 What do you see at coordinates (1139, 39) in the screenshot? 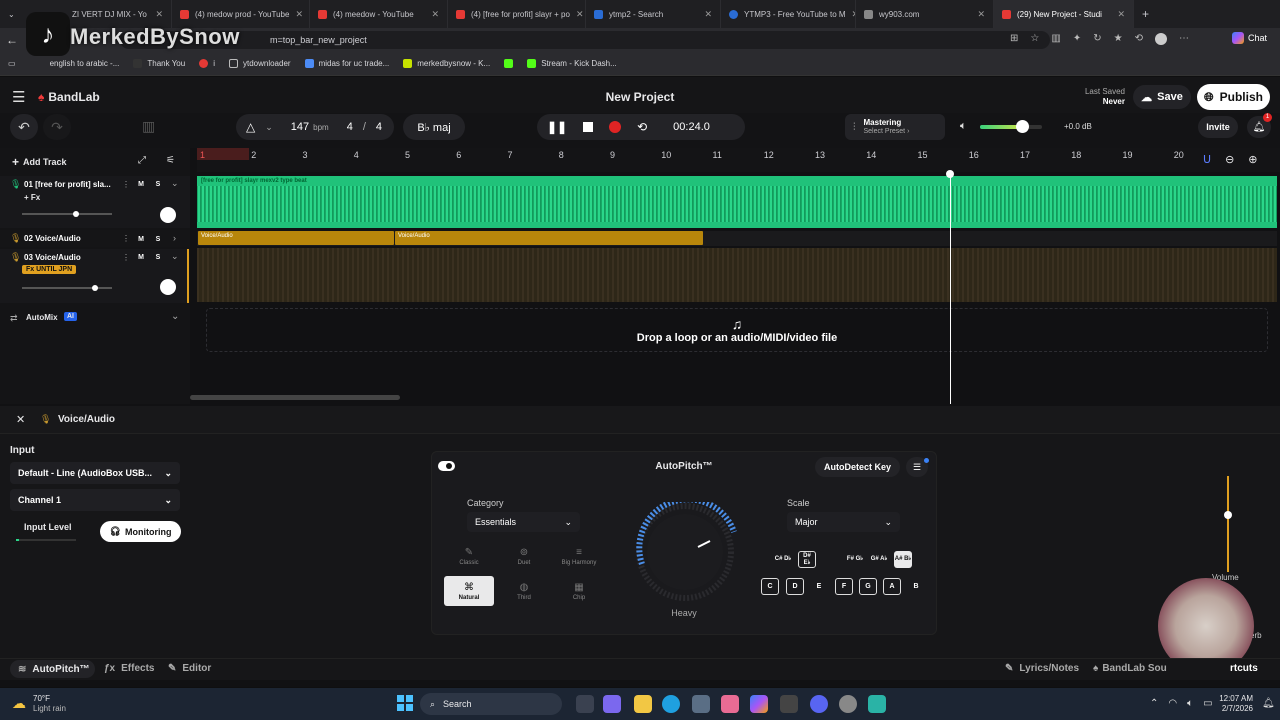
I see `history-icon: ⟲` at bounding box center [1139, 39].